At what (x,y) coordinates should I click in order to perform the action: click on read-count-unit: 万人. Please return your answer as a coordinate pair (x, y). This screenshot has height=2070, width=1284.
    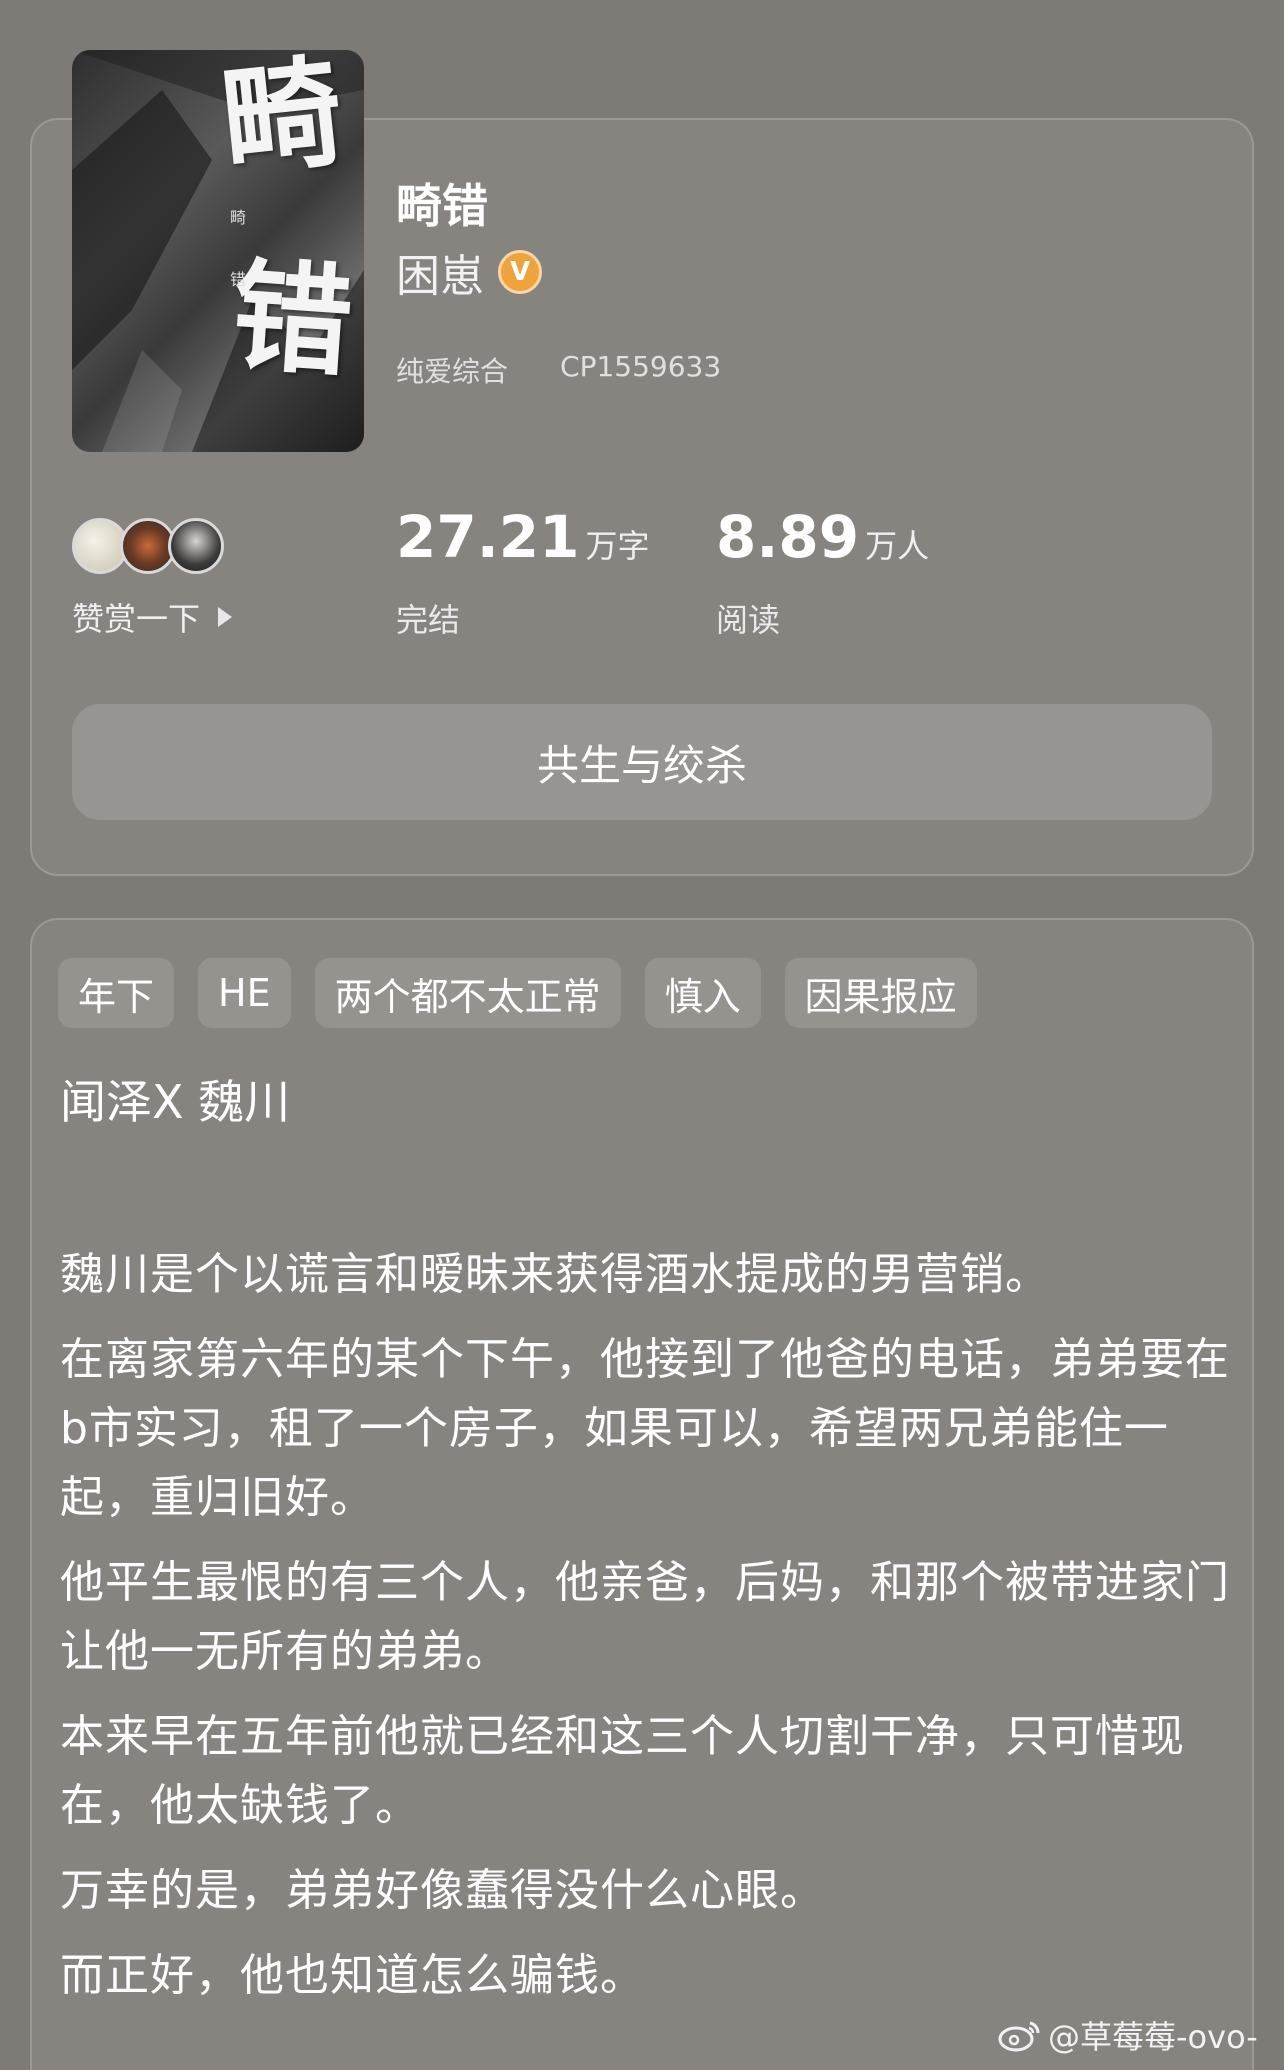
    Looking at the image, I should click on (897, 546).